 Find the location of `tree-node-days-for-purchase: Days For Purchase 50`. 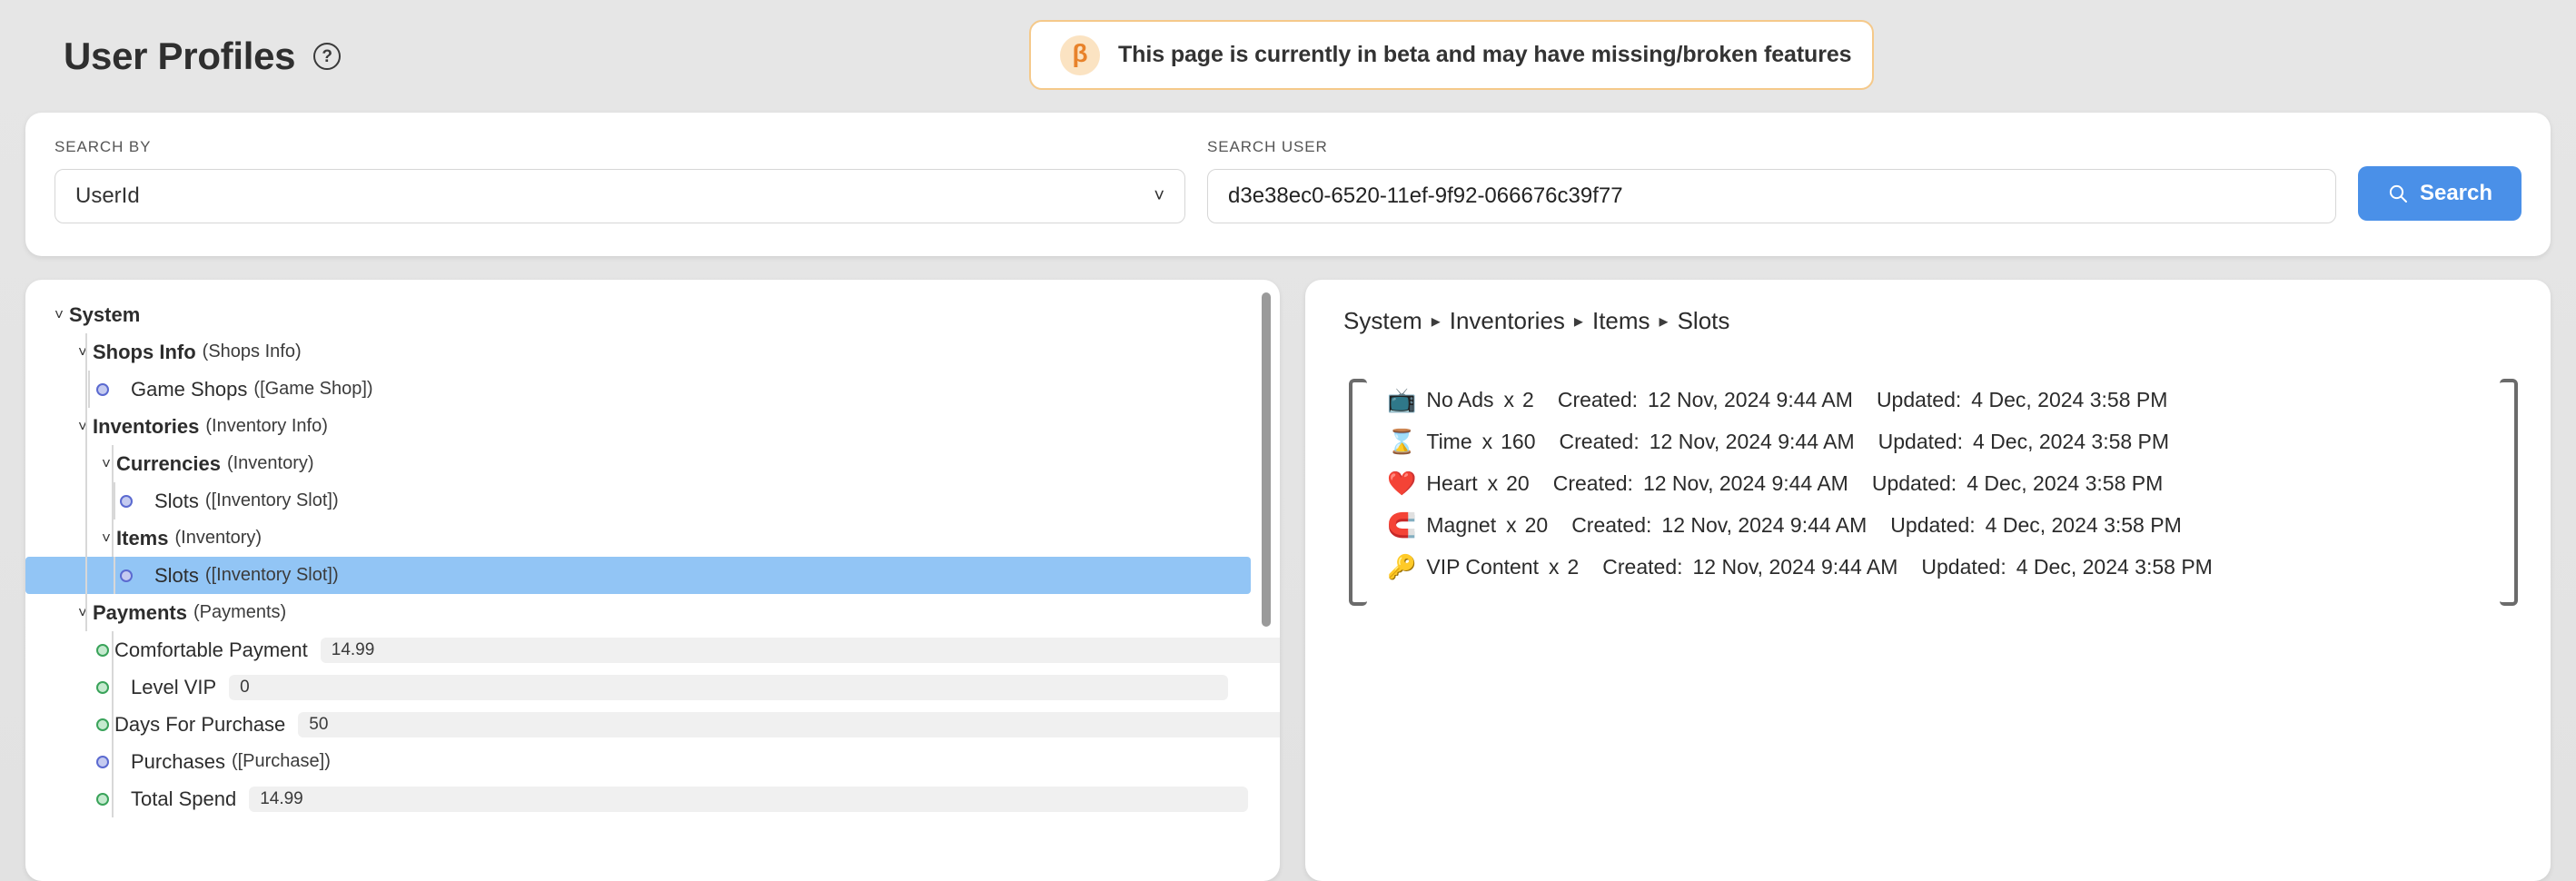

tree-node-days-for-purchase: Days For Purchase 50 is located at coordinates (652, 724).